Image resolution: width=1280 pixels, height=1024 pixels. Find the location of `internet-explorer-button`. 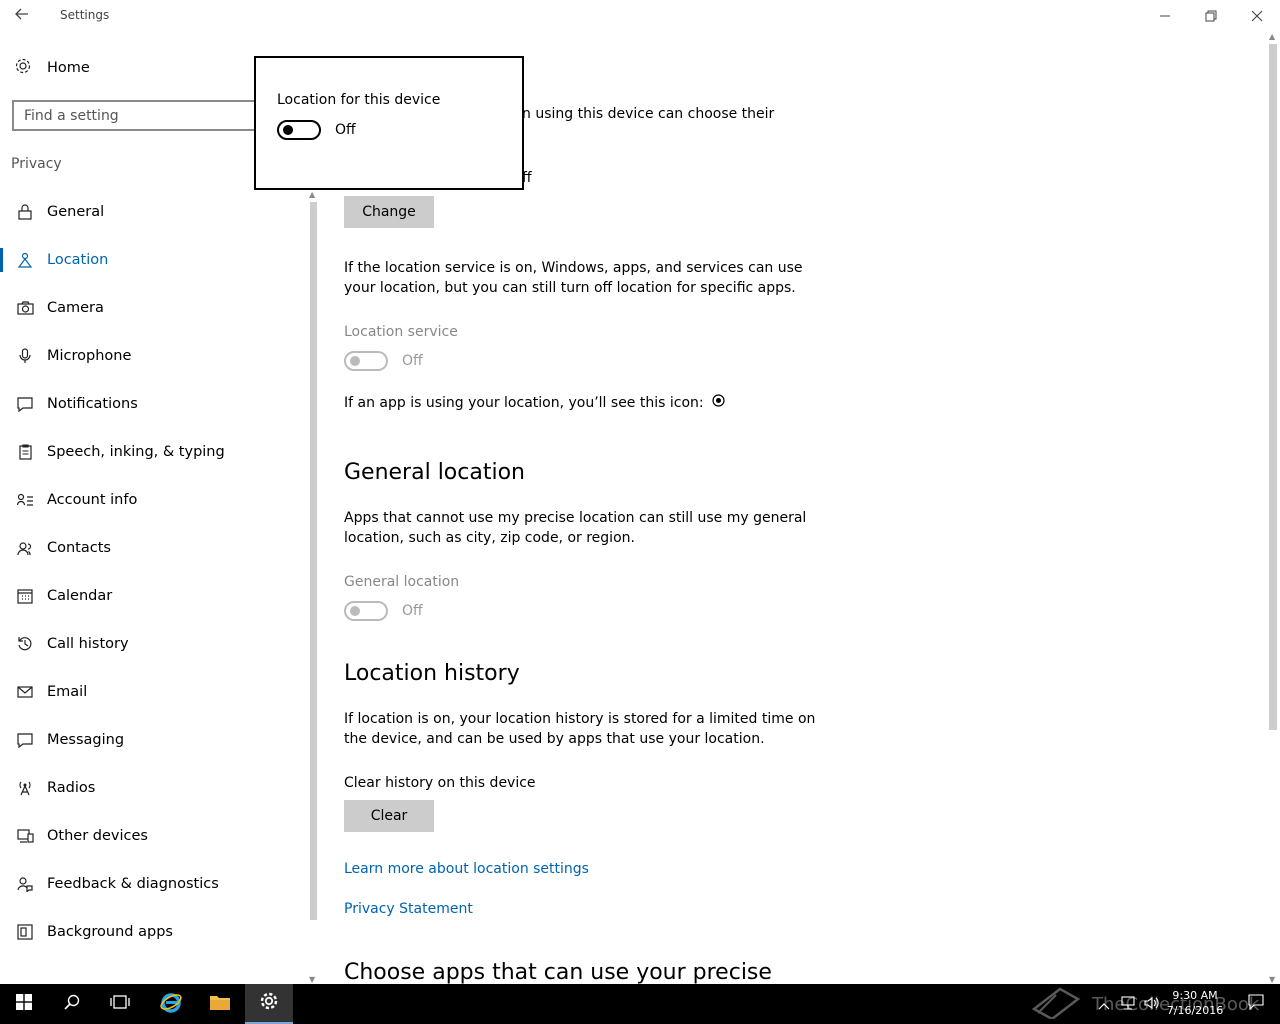

internet-explorer-button is located at coordinates (171, 1004).